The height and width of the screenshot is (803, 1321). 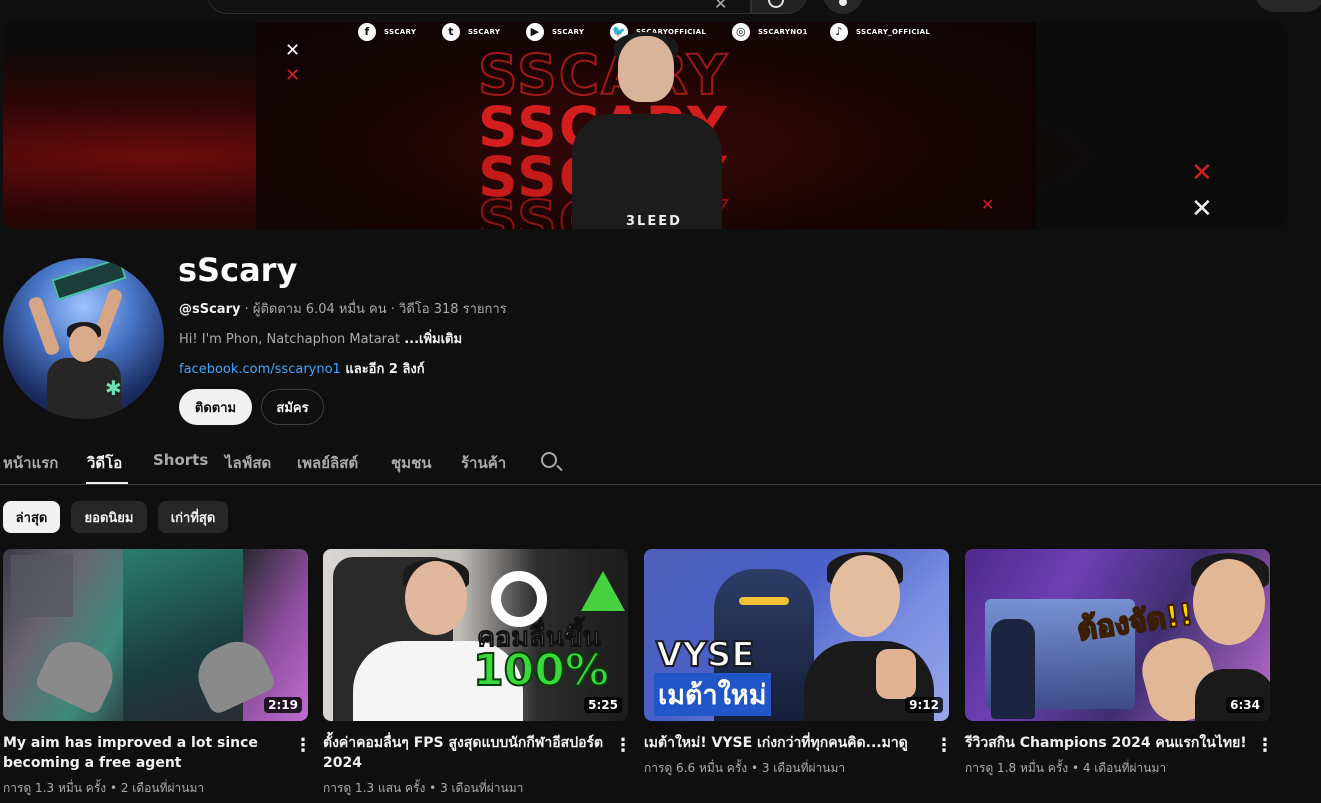 What do you see at coordinates (1117, 635) in the screenshot?
I see `video-thumbnail: ต้องจัด!! 6:34` at bounding box center [1117, 635].